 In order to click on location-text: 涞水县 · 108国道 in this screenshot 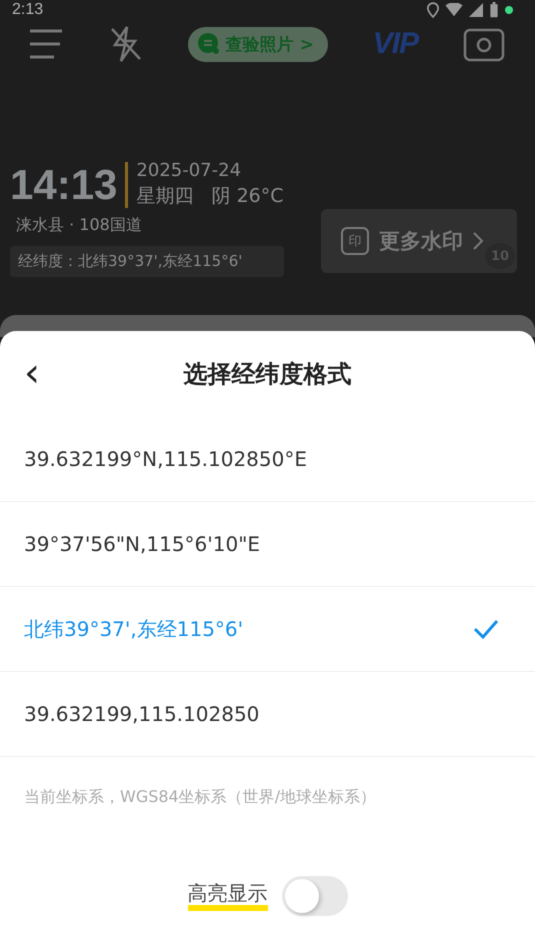, I will do `click(79, 225)`.